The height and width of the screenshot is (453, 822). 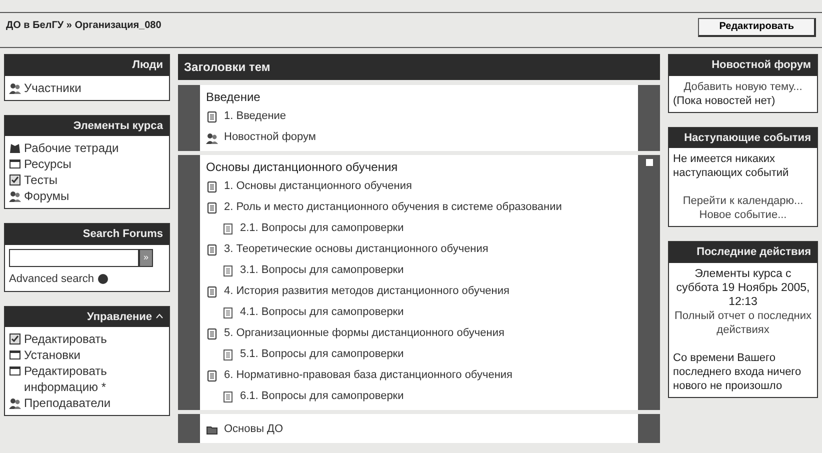 What do you see at coordinates (119, 317) in the screenshot?
I see `block-title: Управление` at bounding box center [119, 317].